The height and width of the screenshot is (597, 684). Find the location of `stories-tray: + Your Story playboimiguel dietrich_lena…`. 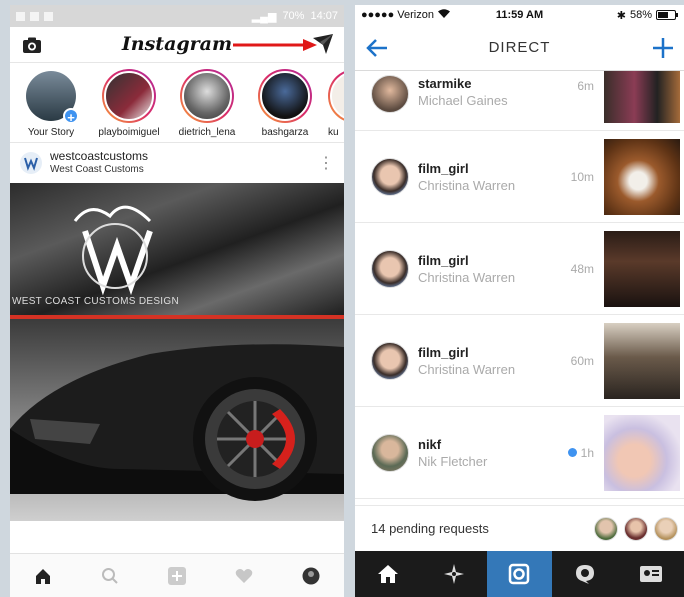

stories-tray: + Your Story playboimiguel dietrich_lena… is located at coordinates (177, 103).